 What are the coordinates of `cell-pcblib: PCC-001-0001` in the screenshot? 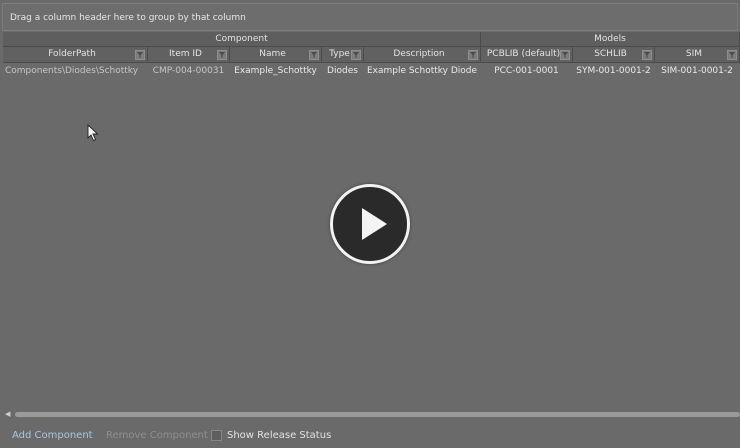 It's located at (527, 71).